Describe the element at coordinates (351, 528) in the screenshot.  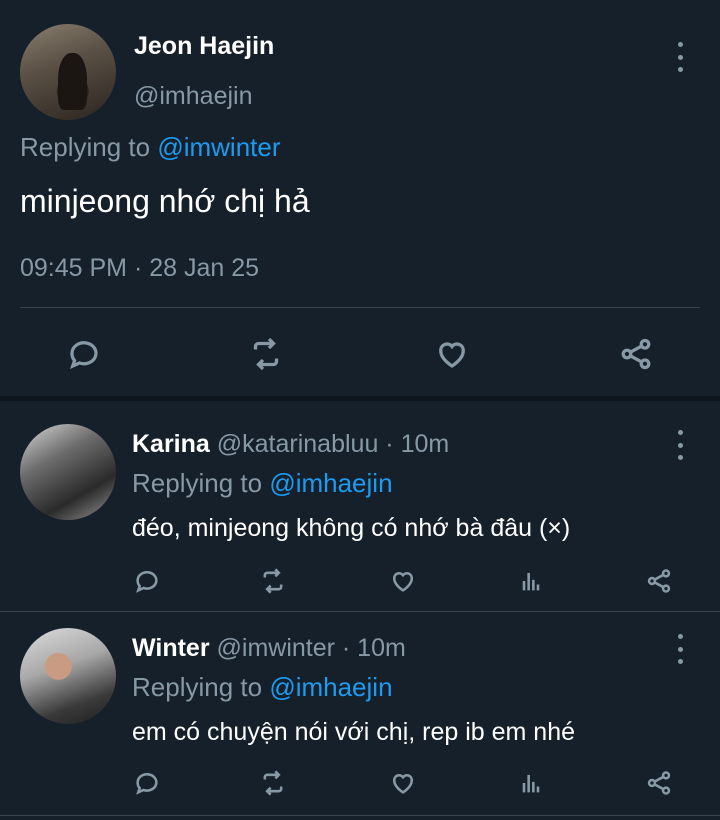
I see `tweet-text: đéo, minjeong không có nhớ bà đâu (×)` at that location.